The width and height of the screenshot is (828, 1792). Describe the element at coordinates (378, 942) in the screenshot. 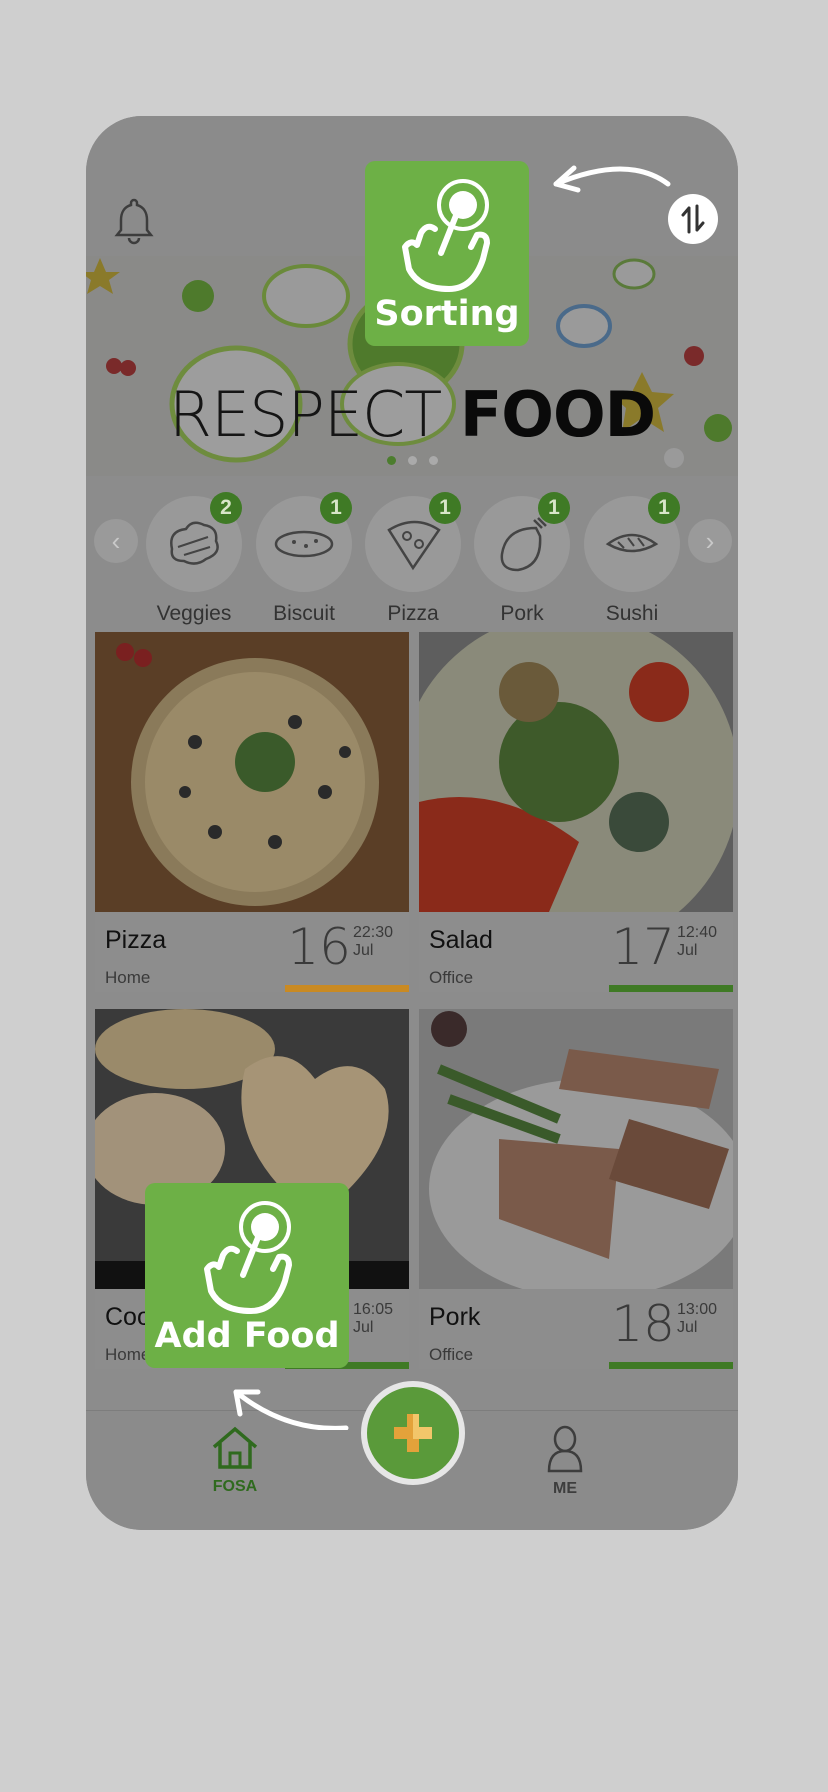

I see `food-time: 22:30 Jul` at that location.